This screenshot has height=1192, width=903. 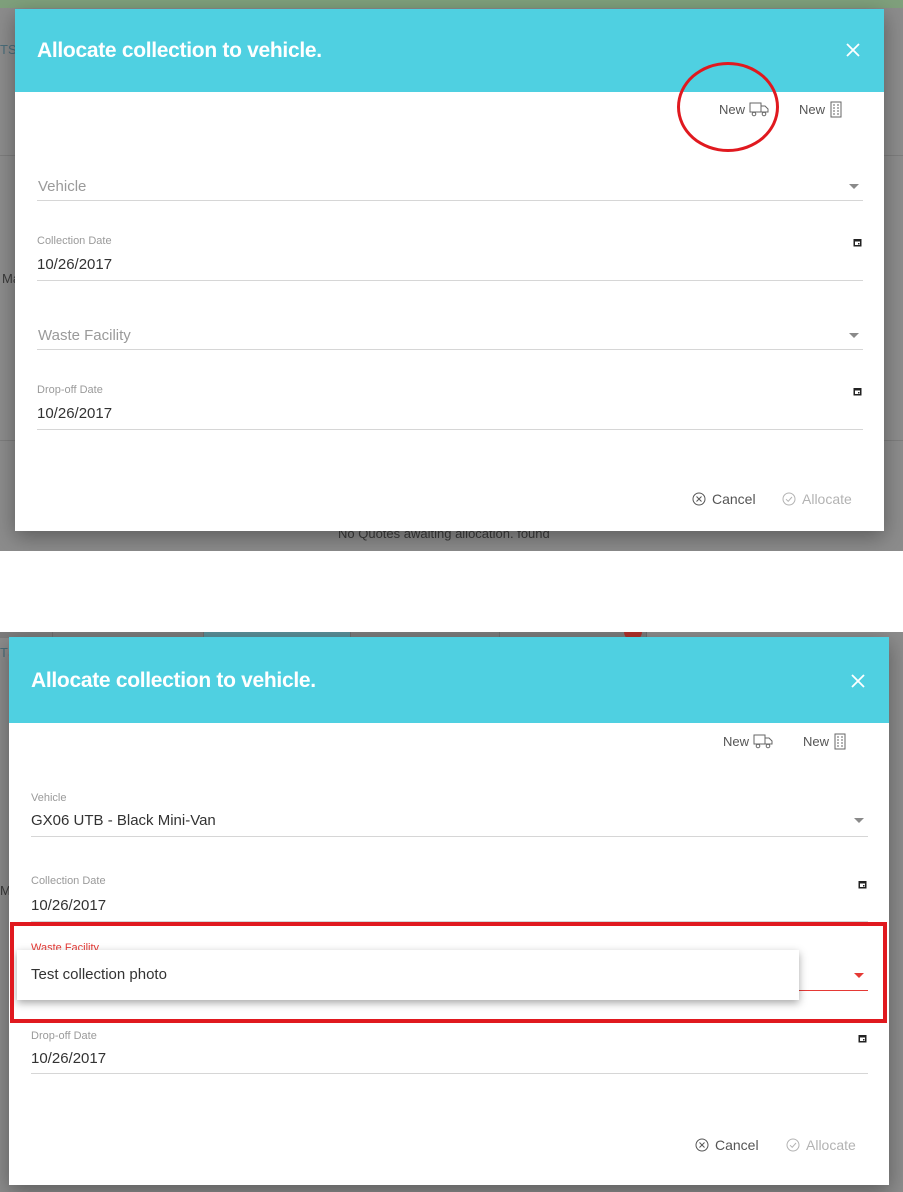 I want to click on waste-facility-placeholder: Waste Facility, so click(x=84, y=335).